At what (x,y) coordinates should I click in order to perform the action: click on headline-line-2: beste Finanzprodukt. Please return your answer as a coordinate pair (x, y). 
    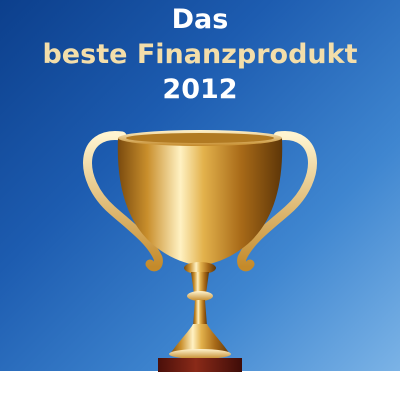
    Looking at the image, I should click on (200, 54).